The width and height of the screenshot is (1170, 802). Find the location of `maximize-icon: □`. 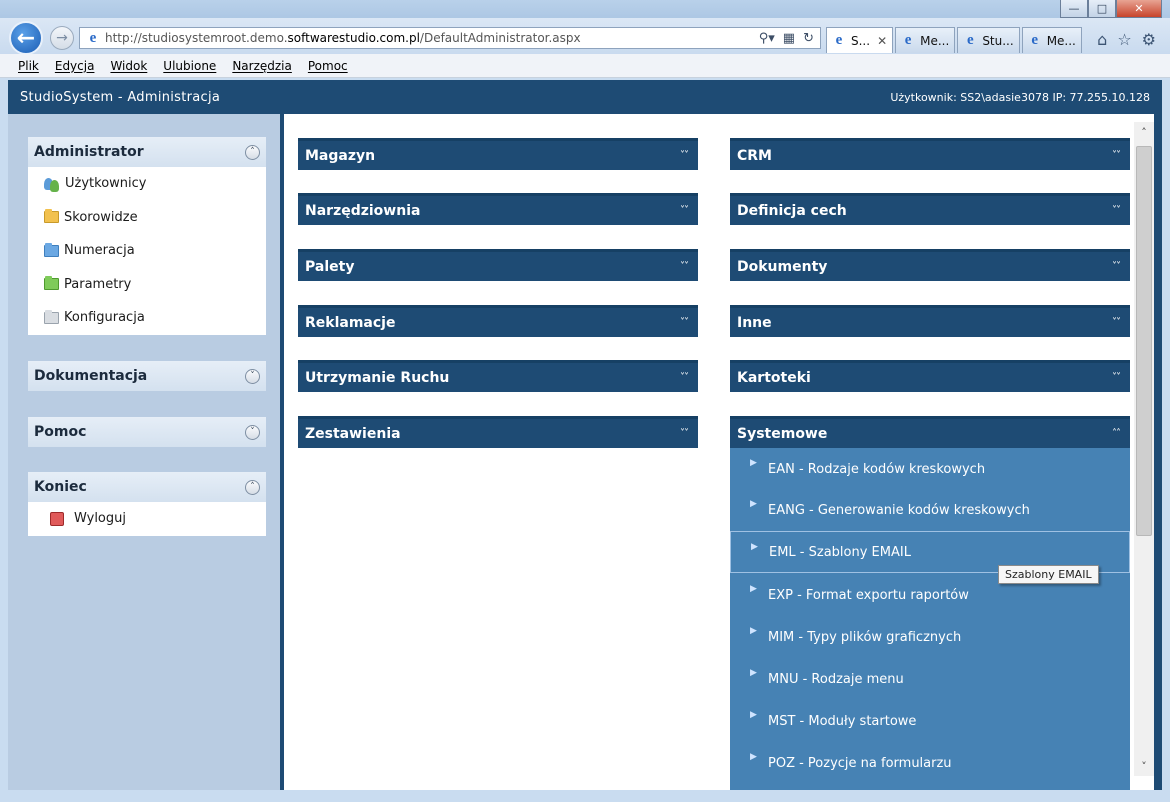

maximize-icon: □ is located at coordinates (1102, 9).